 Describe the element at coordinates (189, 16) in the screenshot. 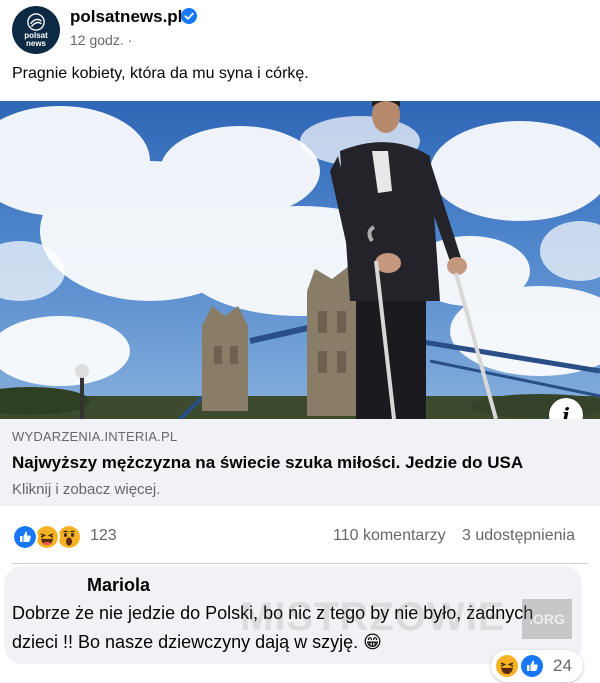

I see `verified-badge-icon` at that location.